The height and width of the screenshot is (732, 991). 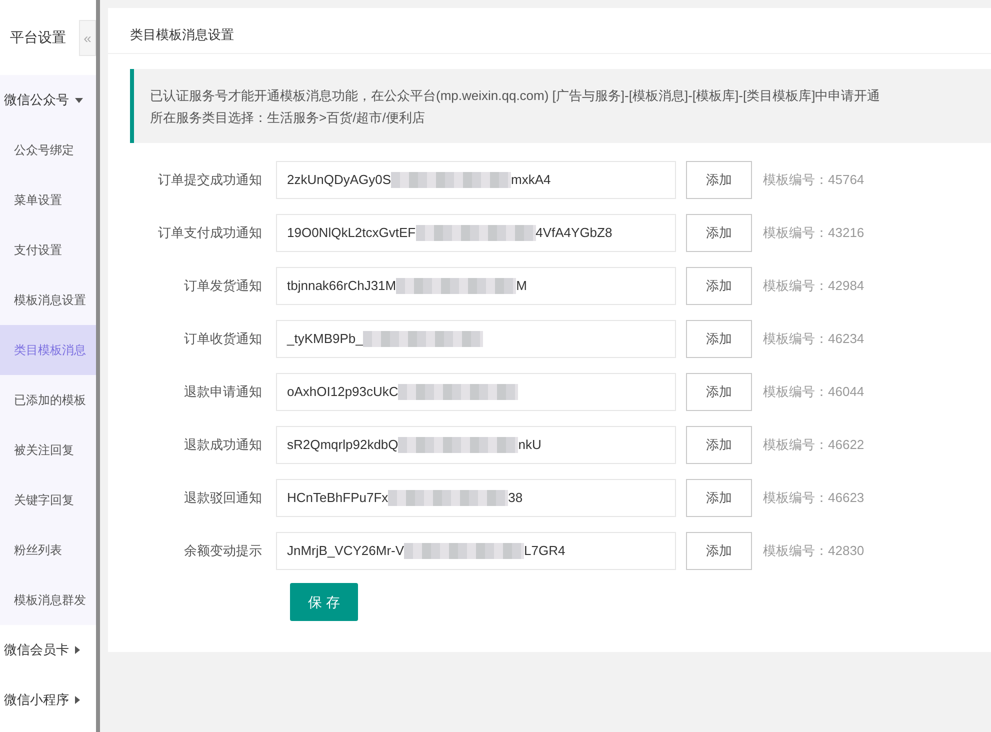 I want to click on template-number: 模板编号：46044, so click(x=813, y=391).